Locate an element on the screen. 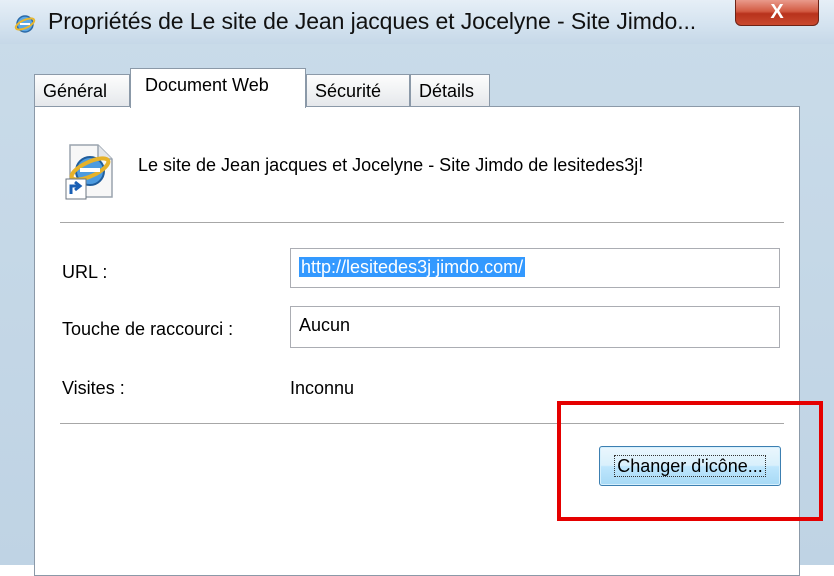 The height and width of the screenshot is (576, 834). tab-document-web: Document Web is located at coordinates (218, 88).